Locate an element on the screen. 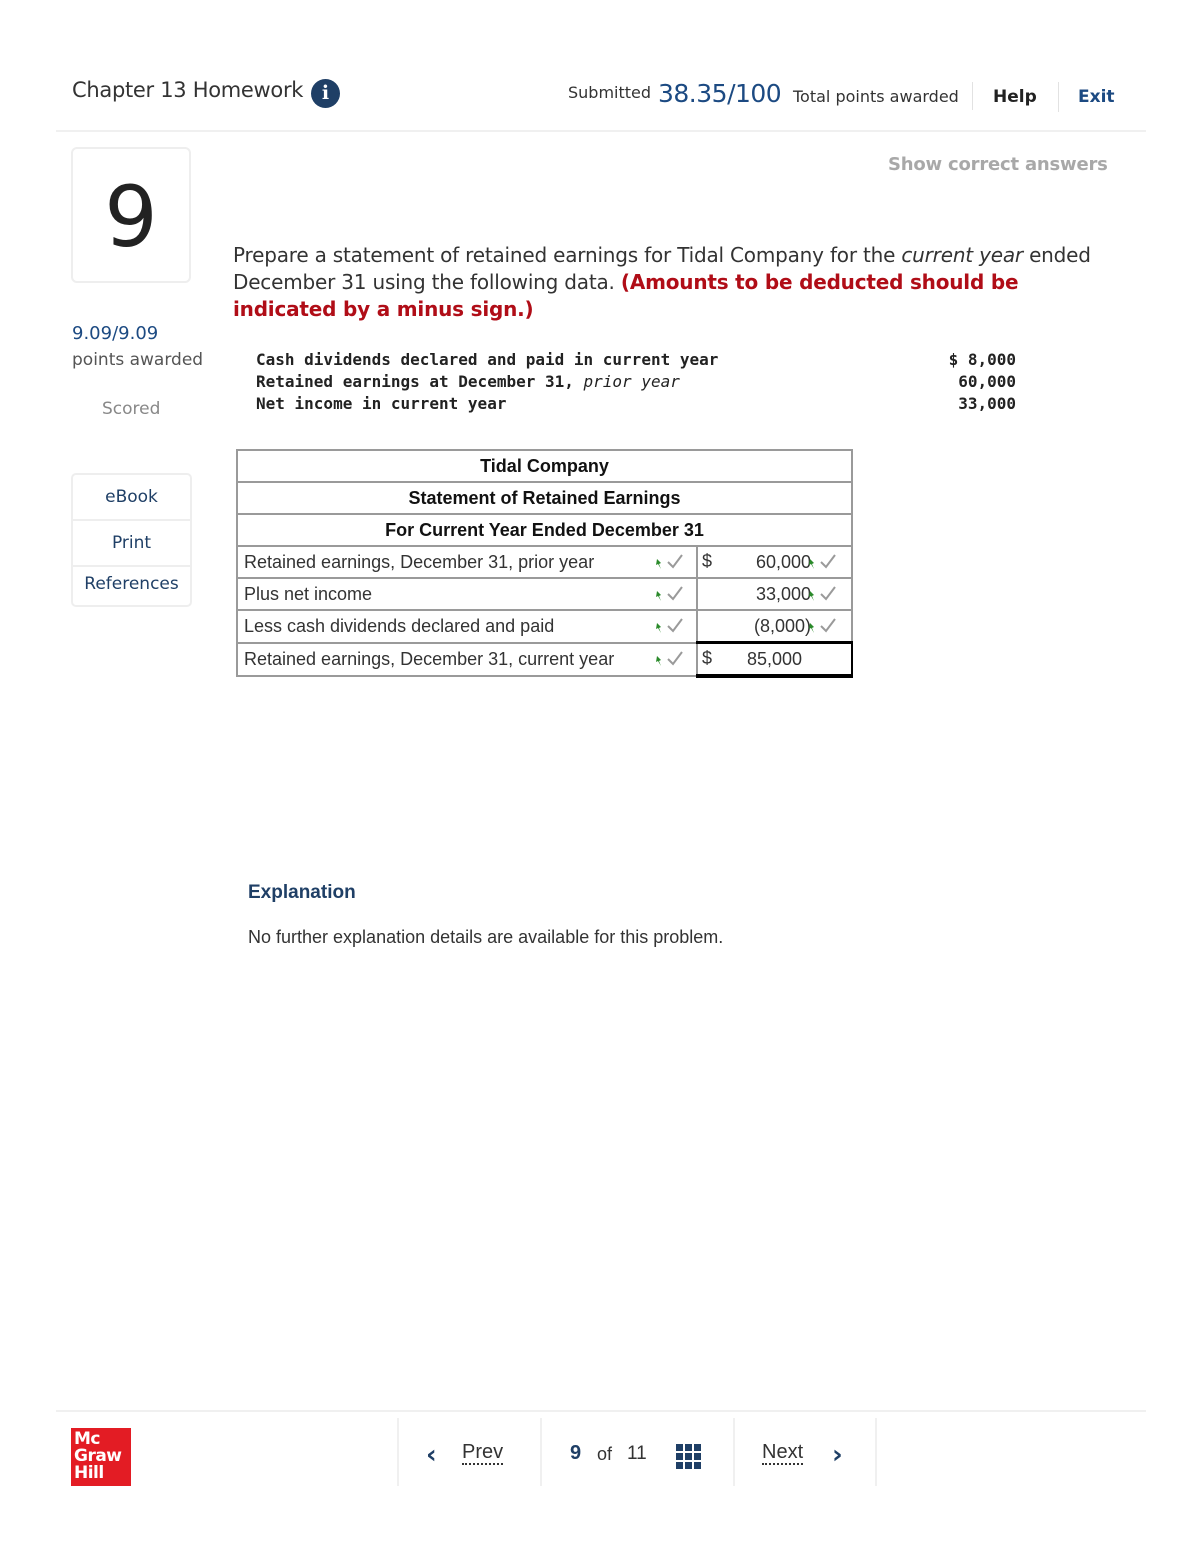 The image size is (1200, 1553). question-status: Scored is located at coordinates (131, 409).